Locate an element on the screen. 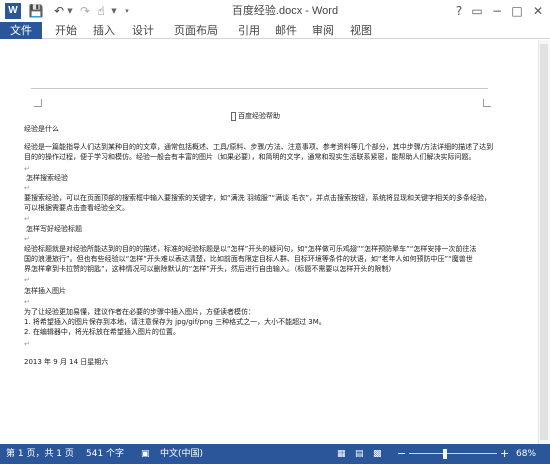 Image resolution: width=550 pixels, height=464 pixels. customize-qat-icon: ▾ is located at coordinates (127, 11).